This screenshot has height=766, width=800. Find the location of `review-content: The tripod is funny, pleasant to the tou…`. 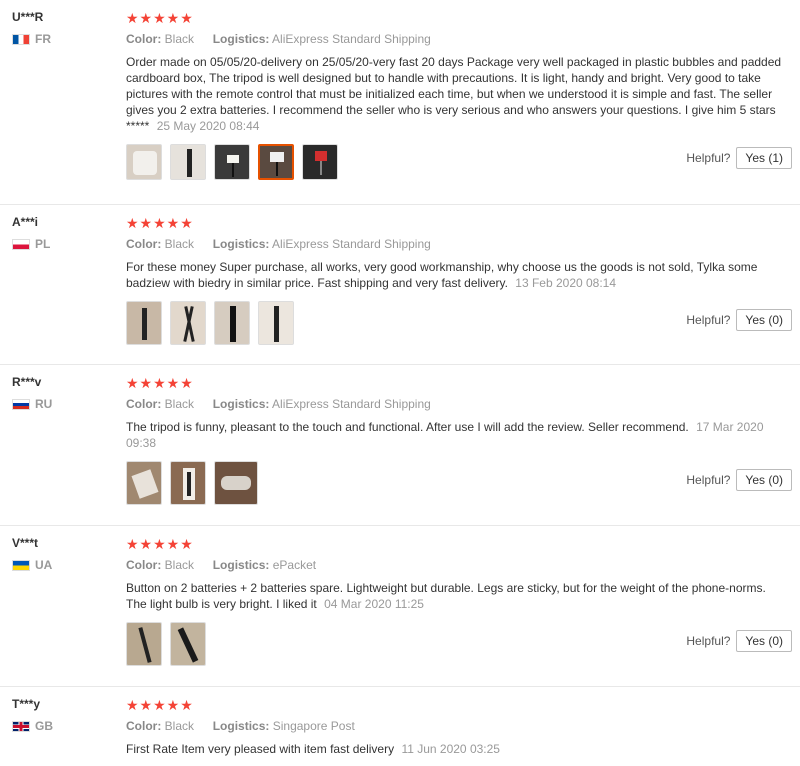

review-content: The tripod is funny, pleasant to the tou… is located at coordinates (407, 427).